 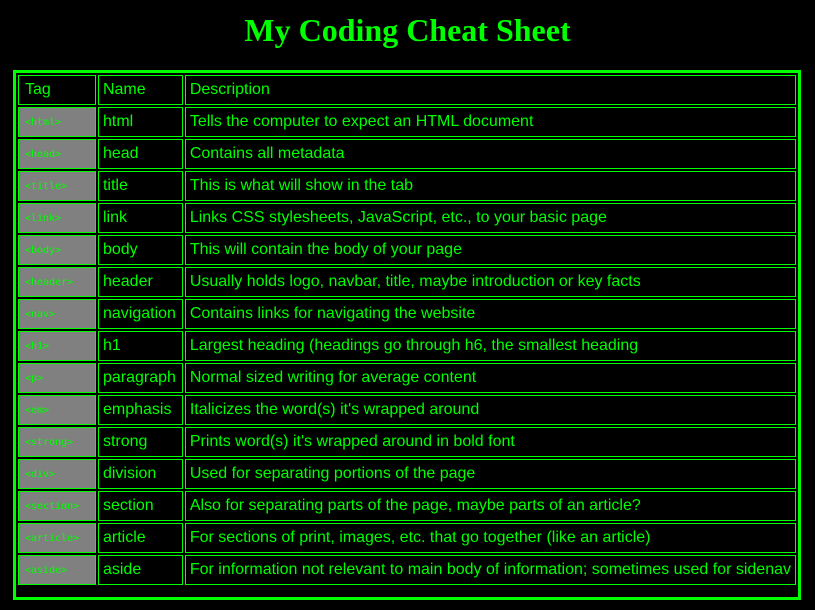 What do you see at coordinates (140, 282) in the screenshot?
I see `name-cell: header` at bounding box center [140, 282].